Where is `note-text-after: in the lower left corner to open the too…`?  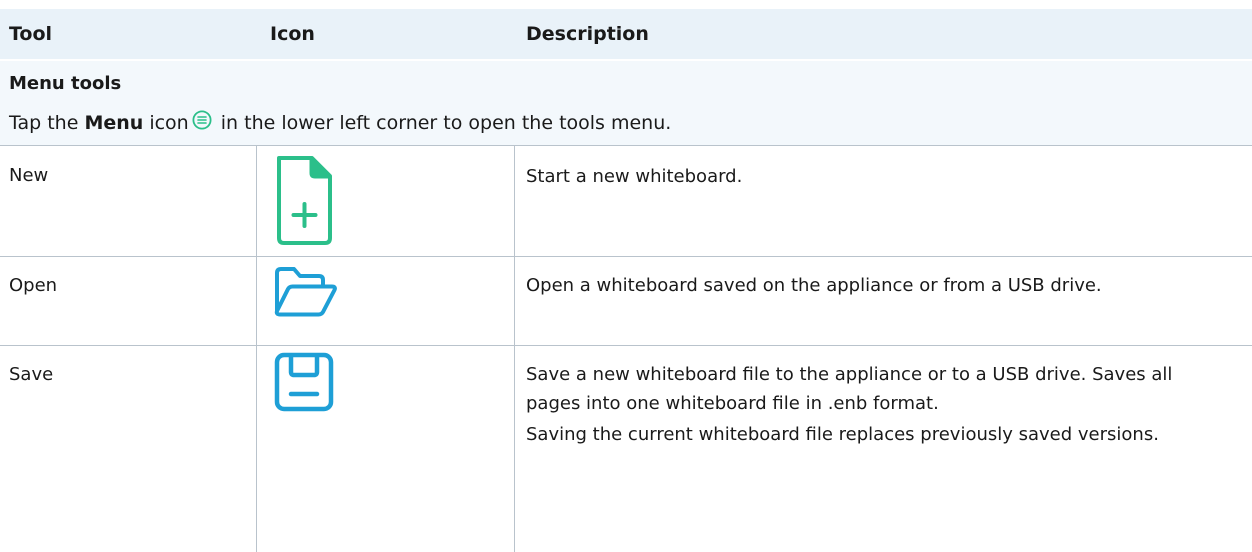 note-text-after: in the lower left corner to open the too… is located at coordinates (443, 123).